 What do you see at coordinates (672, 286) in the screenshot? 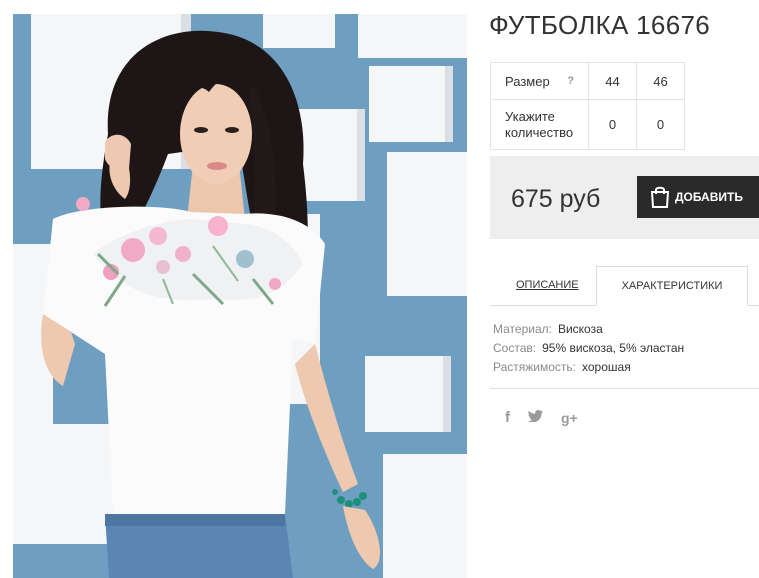
I see `tab-characteristics: ХАРАКТЕРИСТИКИ` at bounding box center [672, 286].